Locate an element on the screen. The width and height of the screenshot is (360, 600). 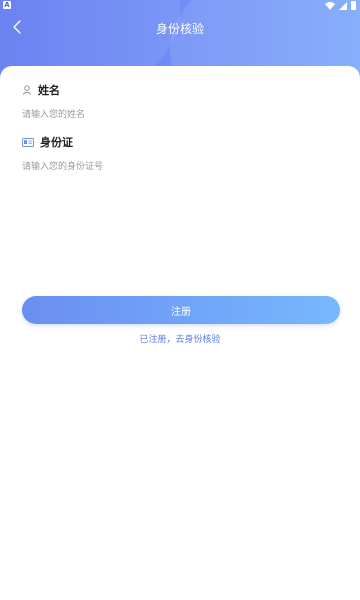
name-label-row: 姓名 is located at coordinates (180, 90).